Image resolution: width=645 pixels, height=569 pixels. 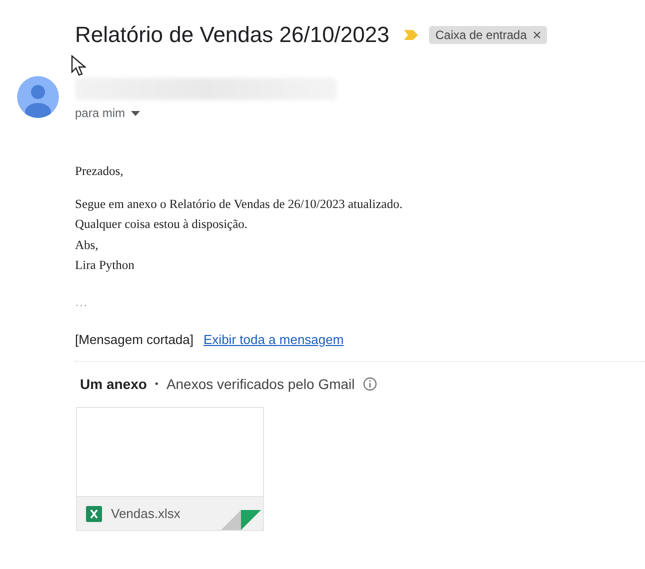 What do you see at coordinates (38, 97) in the screenshot?
I see `avatar-icon` at bounding box center [38, 97].